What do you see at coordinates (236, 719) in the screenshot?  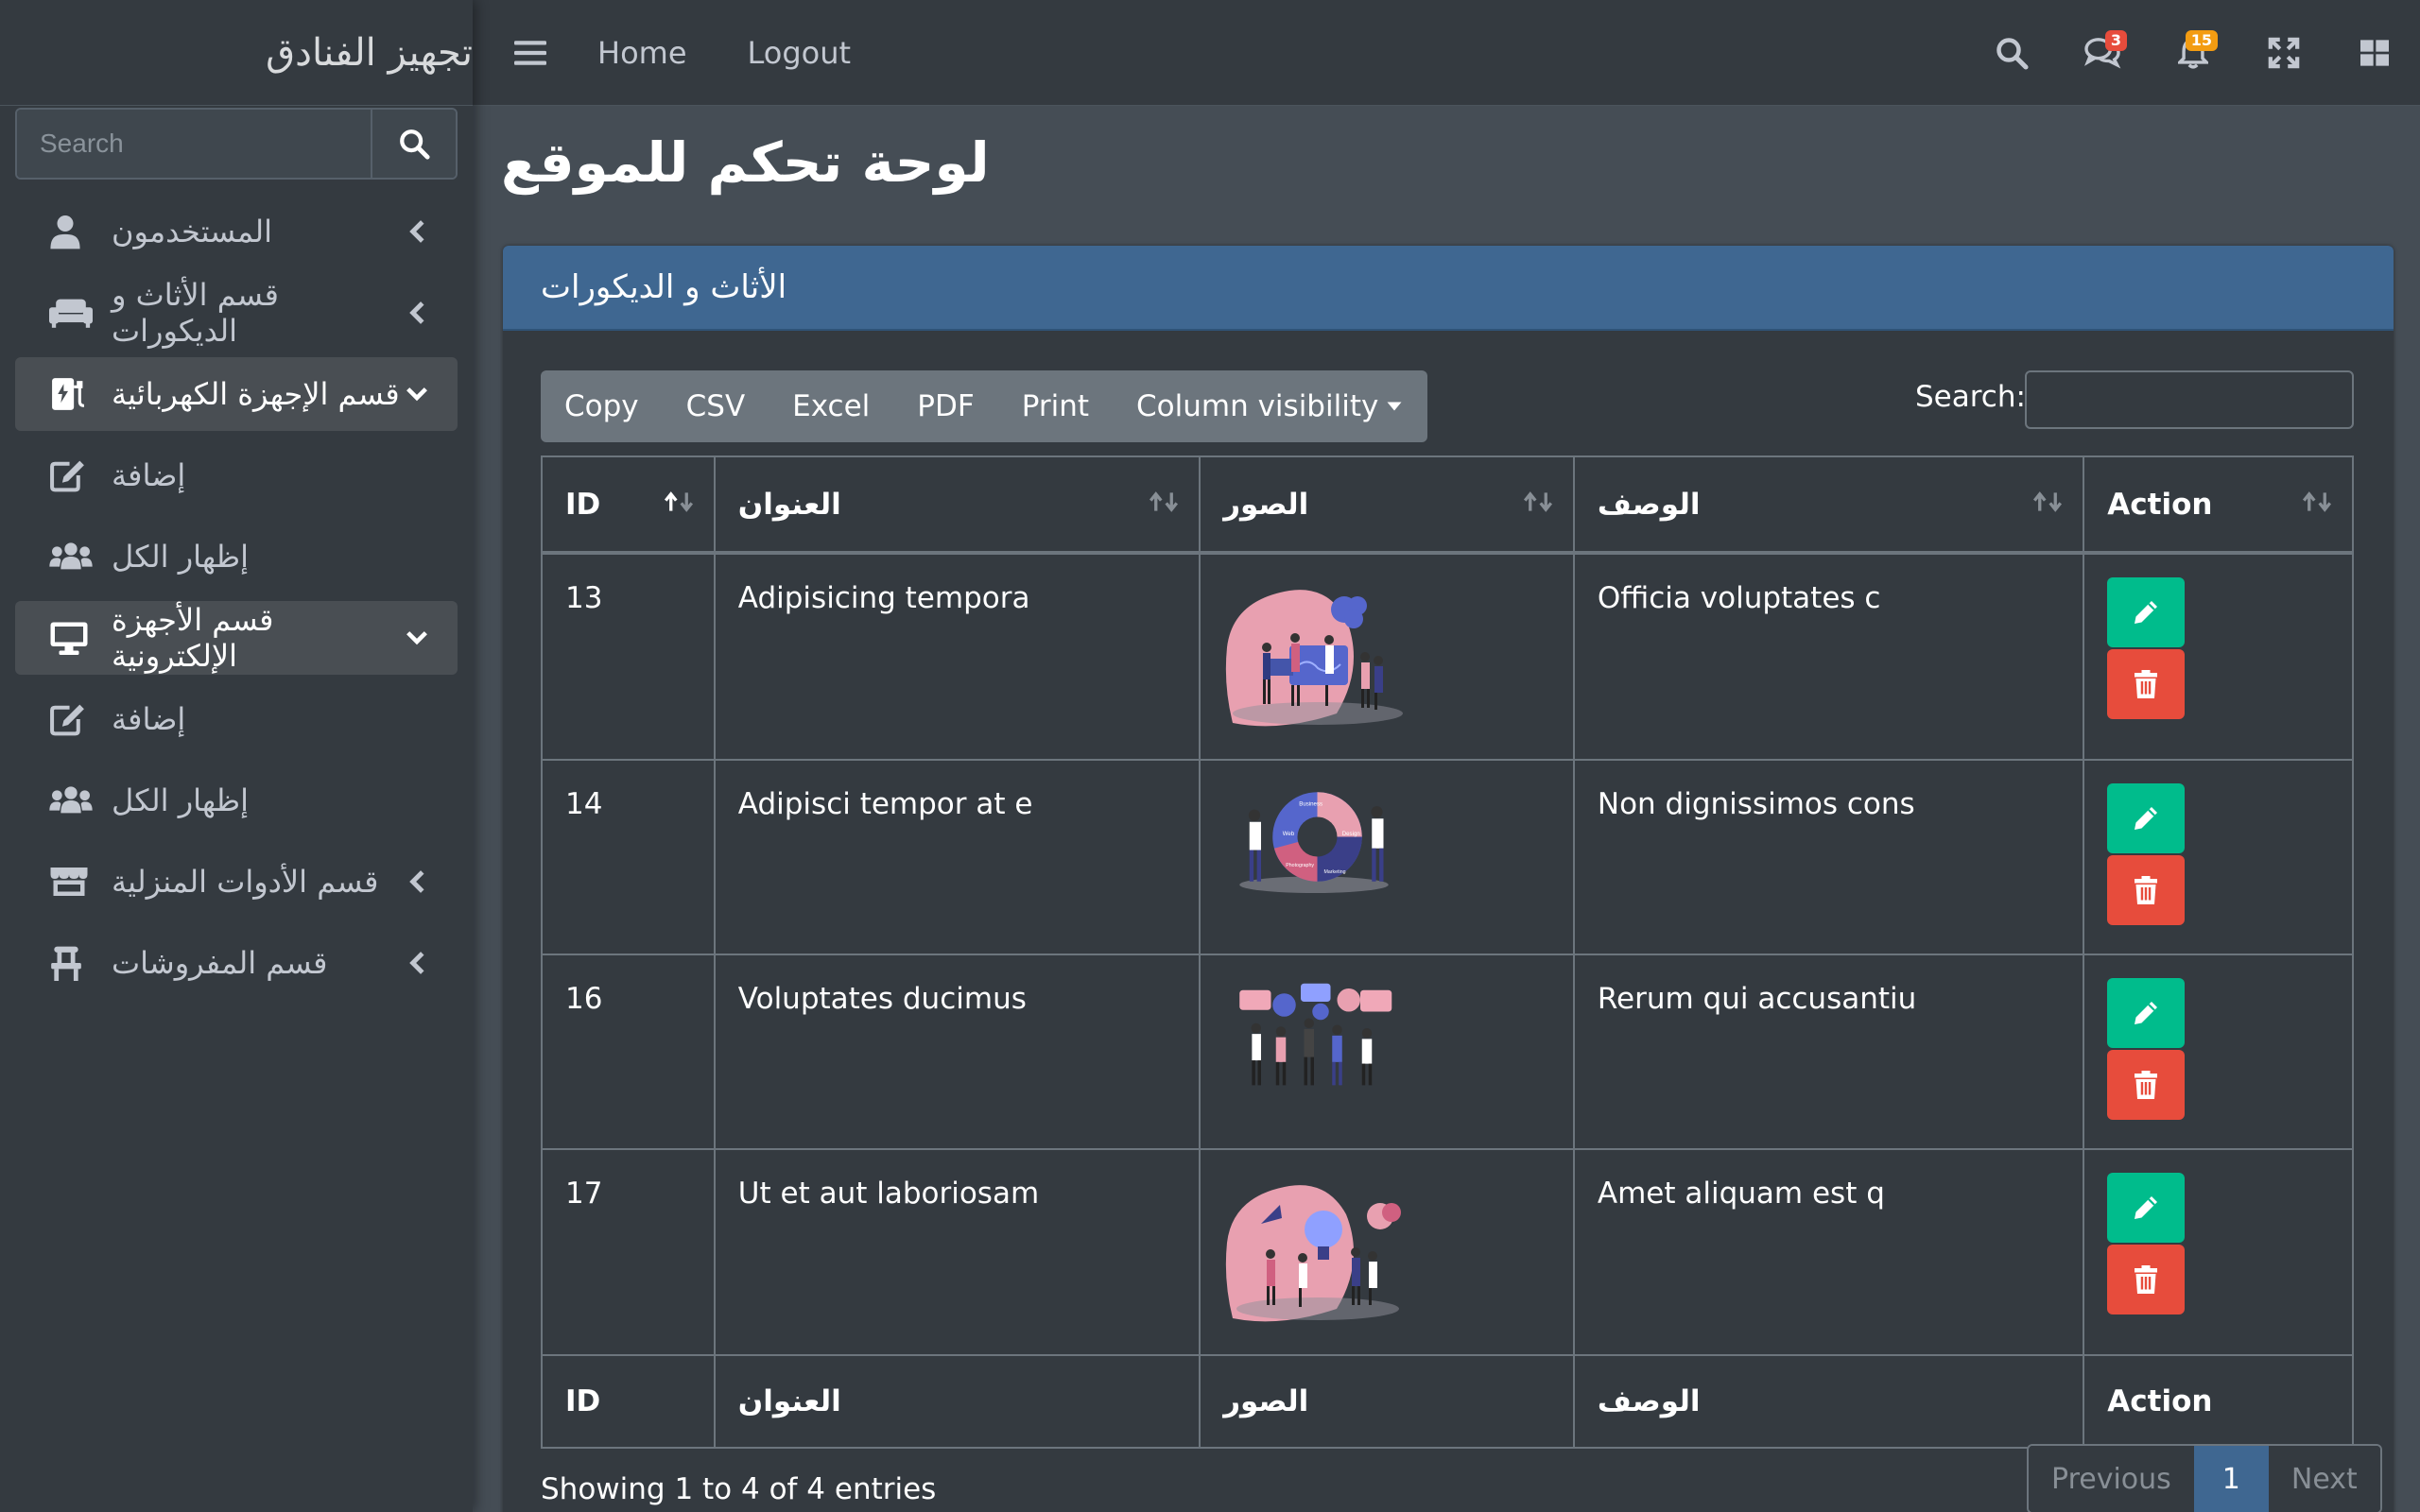 I see `sidebar-item-add-electronics: إضافة` at bounding box center [236, 719].